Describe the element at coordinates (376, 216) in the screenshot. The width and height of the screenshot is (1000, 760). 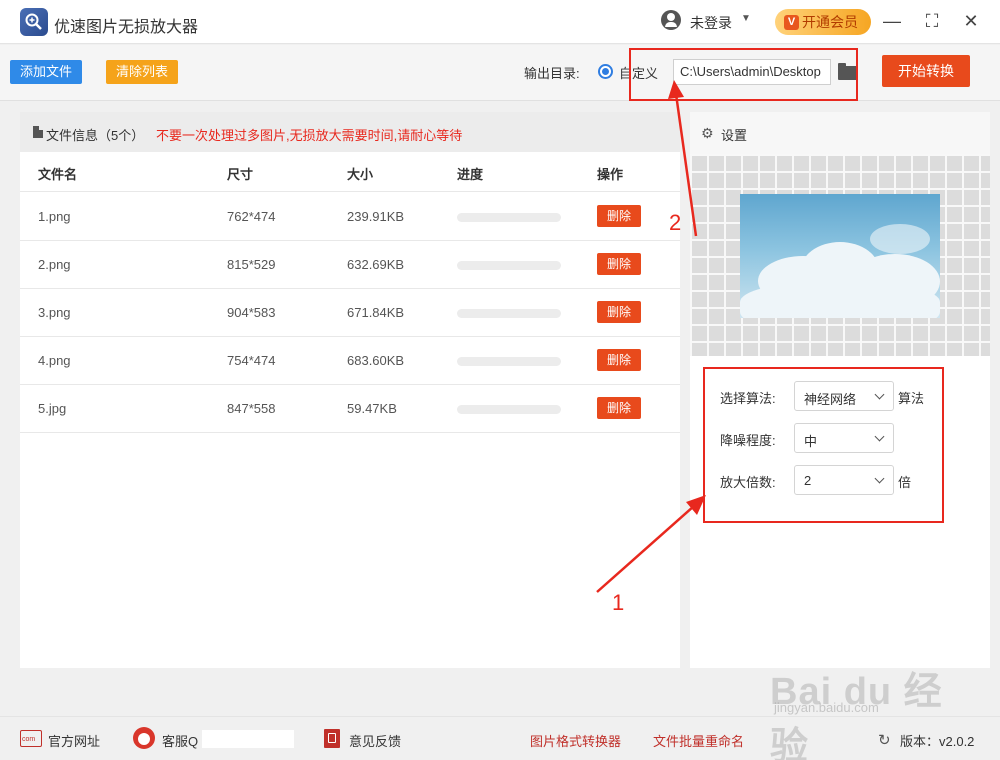
I see `file-size: 239.91KB` at that location.